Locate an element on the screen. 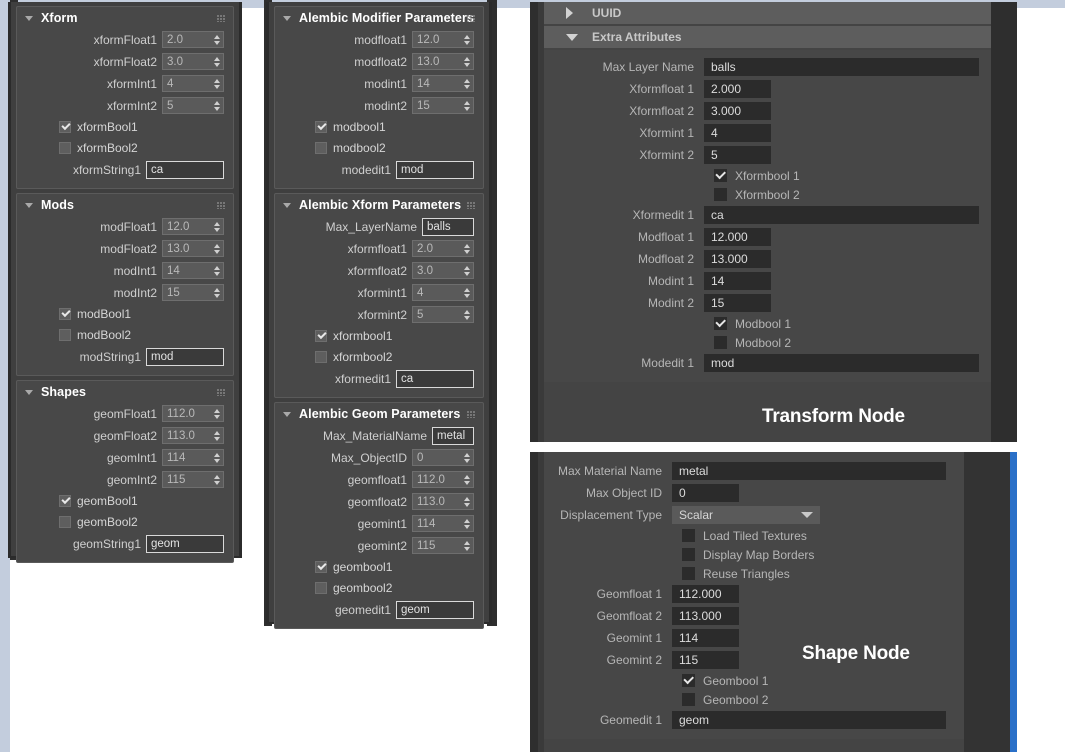 Image resolution: width=1065 pixels, height=752 pixels. checkbox-row: modbool2 is located at coordinates (379, 148).